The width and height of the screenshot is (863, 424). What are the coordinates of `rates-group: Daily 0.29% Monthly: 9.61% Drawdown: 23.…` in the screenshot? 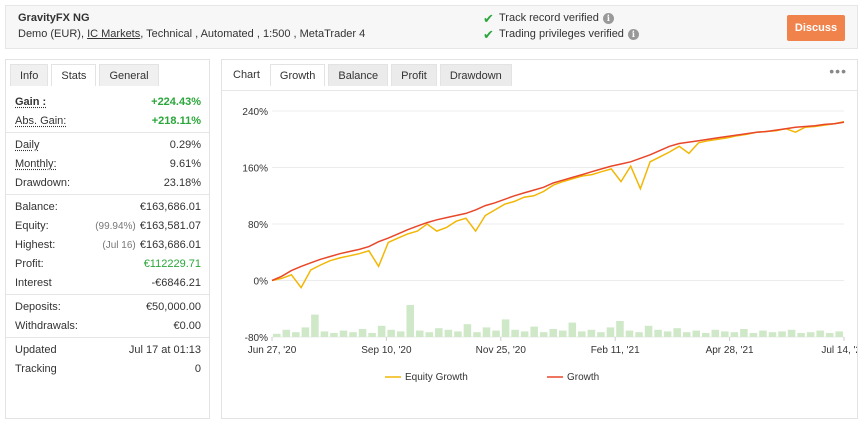 It's located at (107, 164).